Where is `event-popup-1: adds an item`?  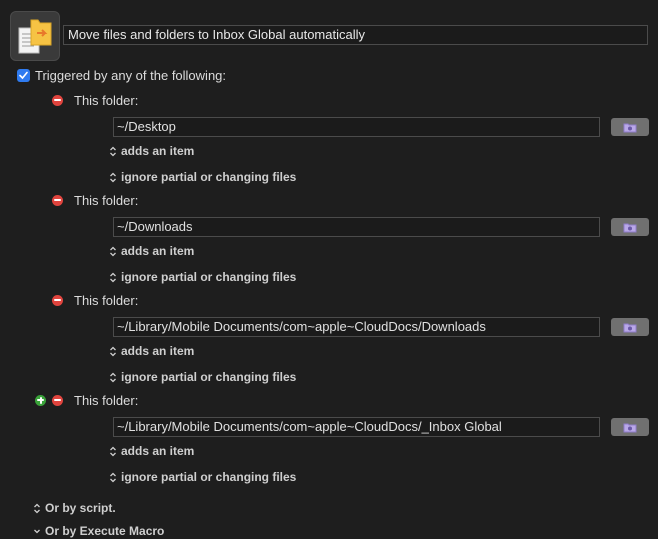 event-popup-1: adds an item is located at coordinates (151, 151).